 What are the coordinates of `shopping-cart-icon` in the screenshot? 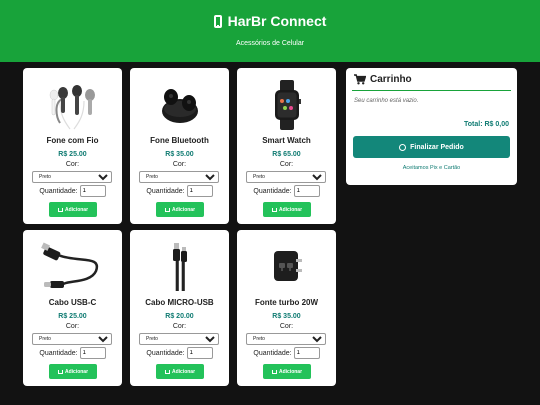 It's located at (360, 79).